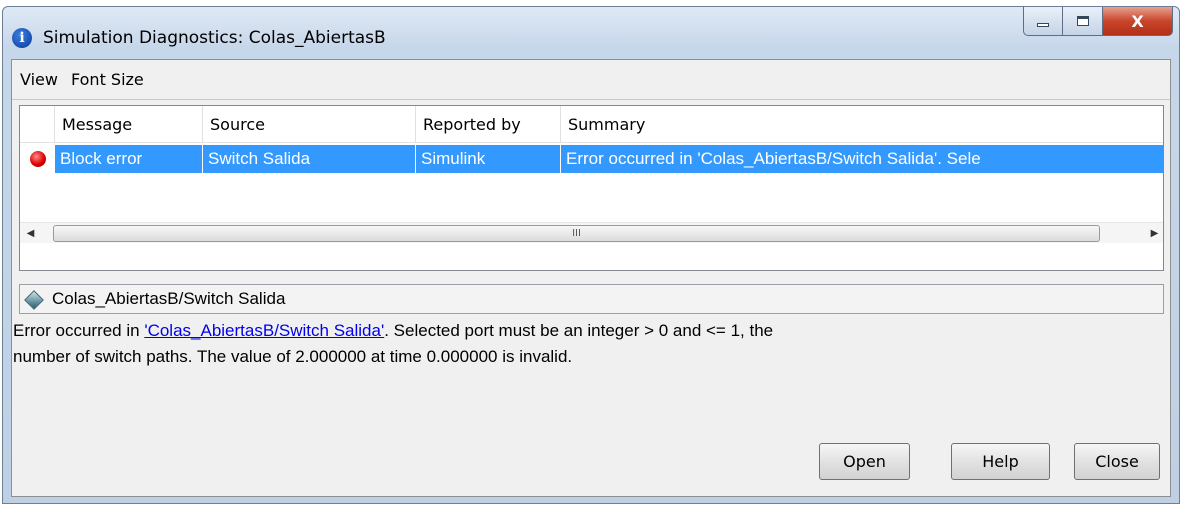  What do you see at coordinates (79, 330) in the screenshot?
I see `error-prefix: Error occurred in` at bounding box center [79, 330].